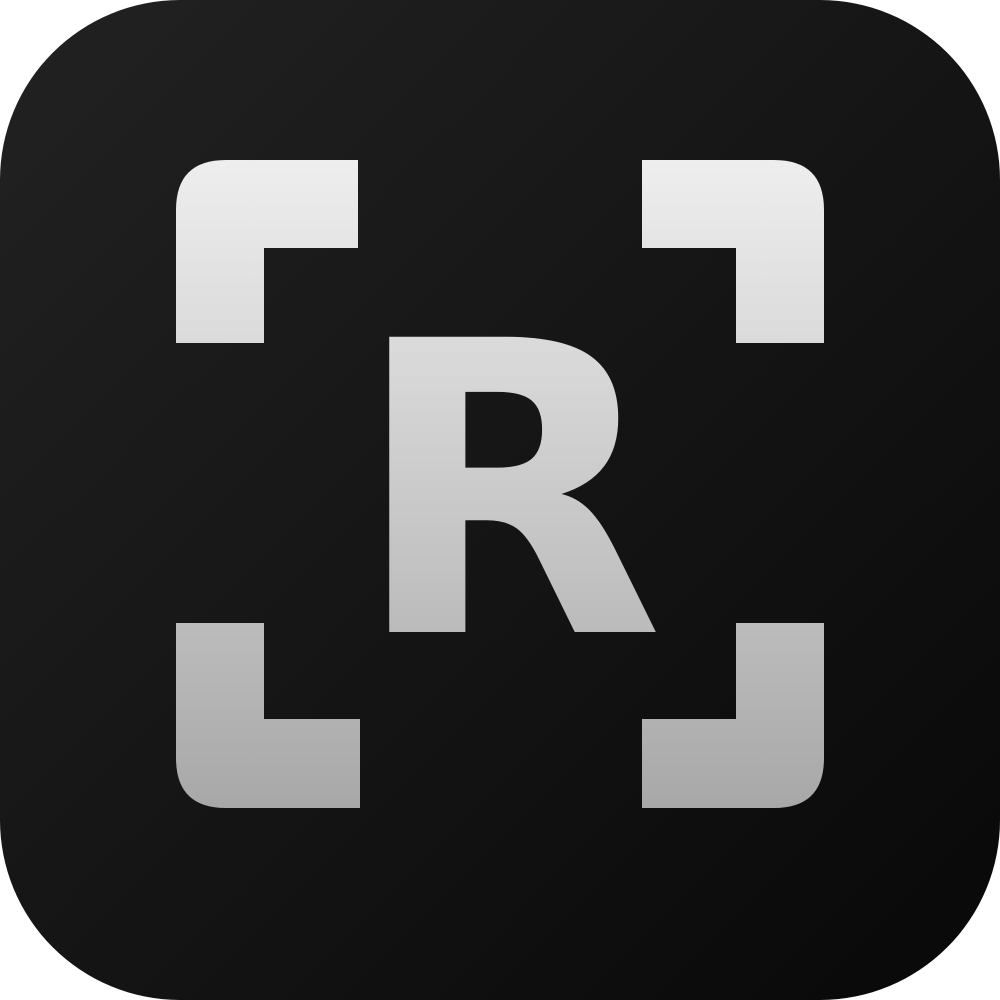 The height and width of the screenshot is (1000, 1000). I want to click on icon-letter: R, so click(508, 492).